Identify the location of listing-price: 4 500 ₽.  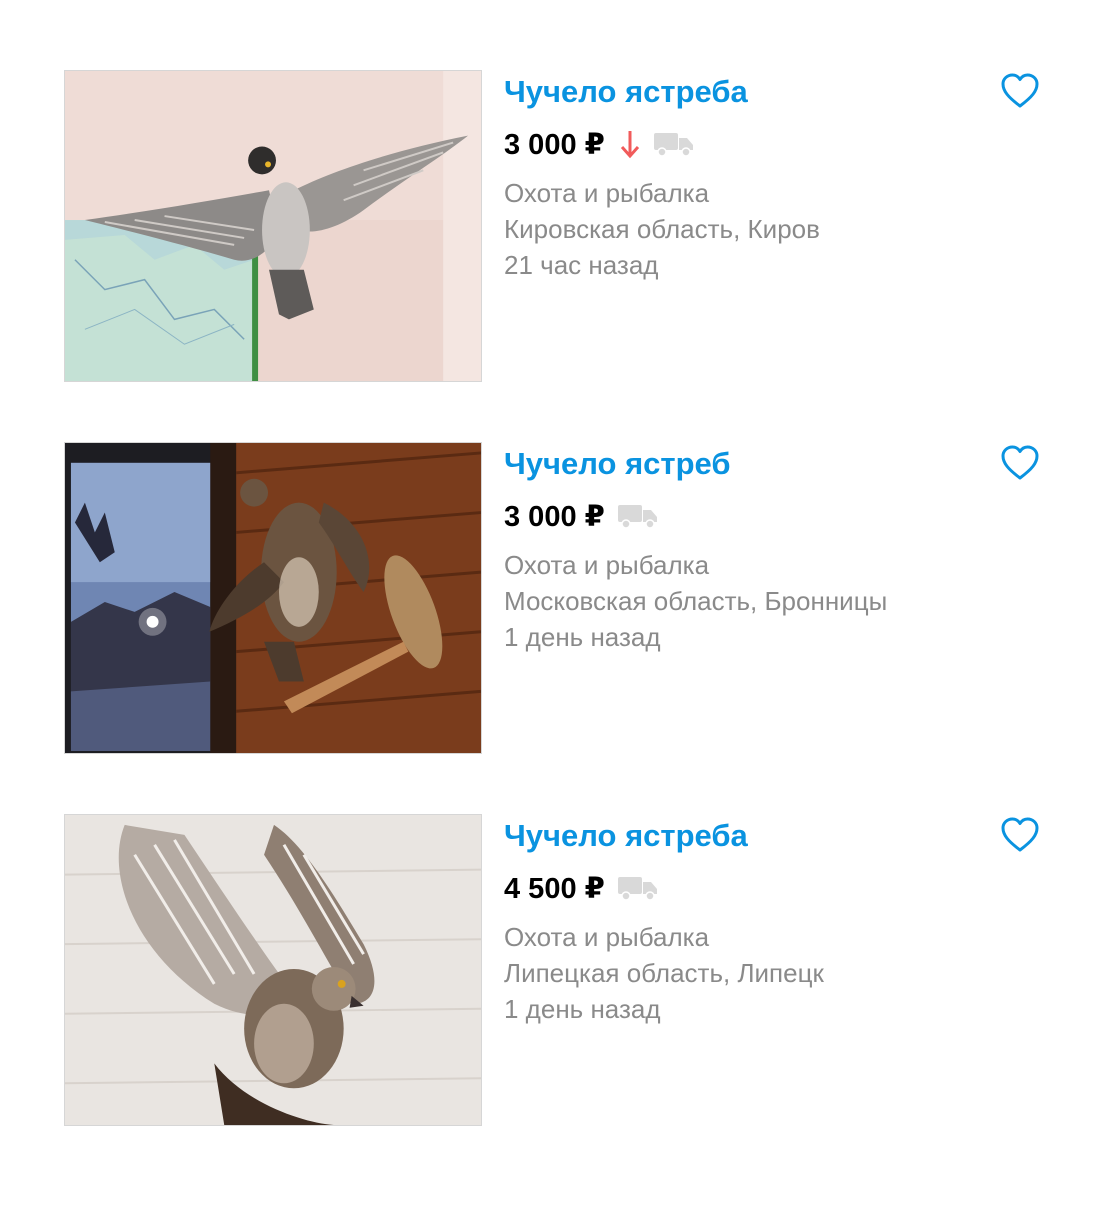
(554, 888).